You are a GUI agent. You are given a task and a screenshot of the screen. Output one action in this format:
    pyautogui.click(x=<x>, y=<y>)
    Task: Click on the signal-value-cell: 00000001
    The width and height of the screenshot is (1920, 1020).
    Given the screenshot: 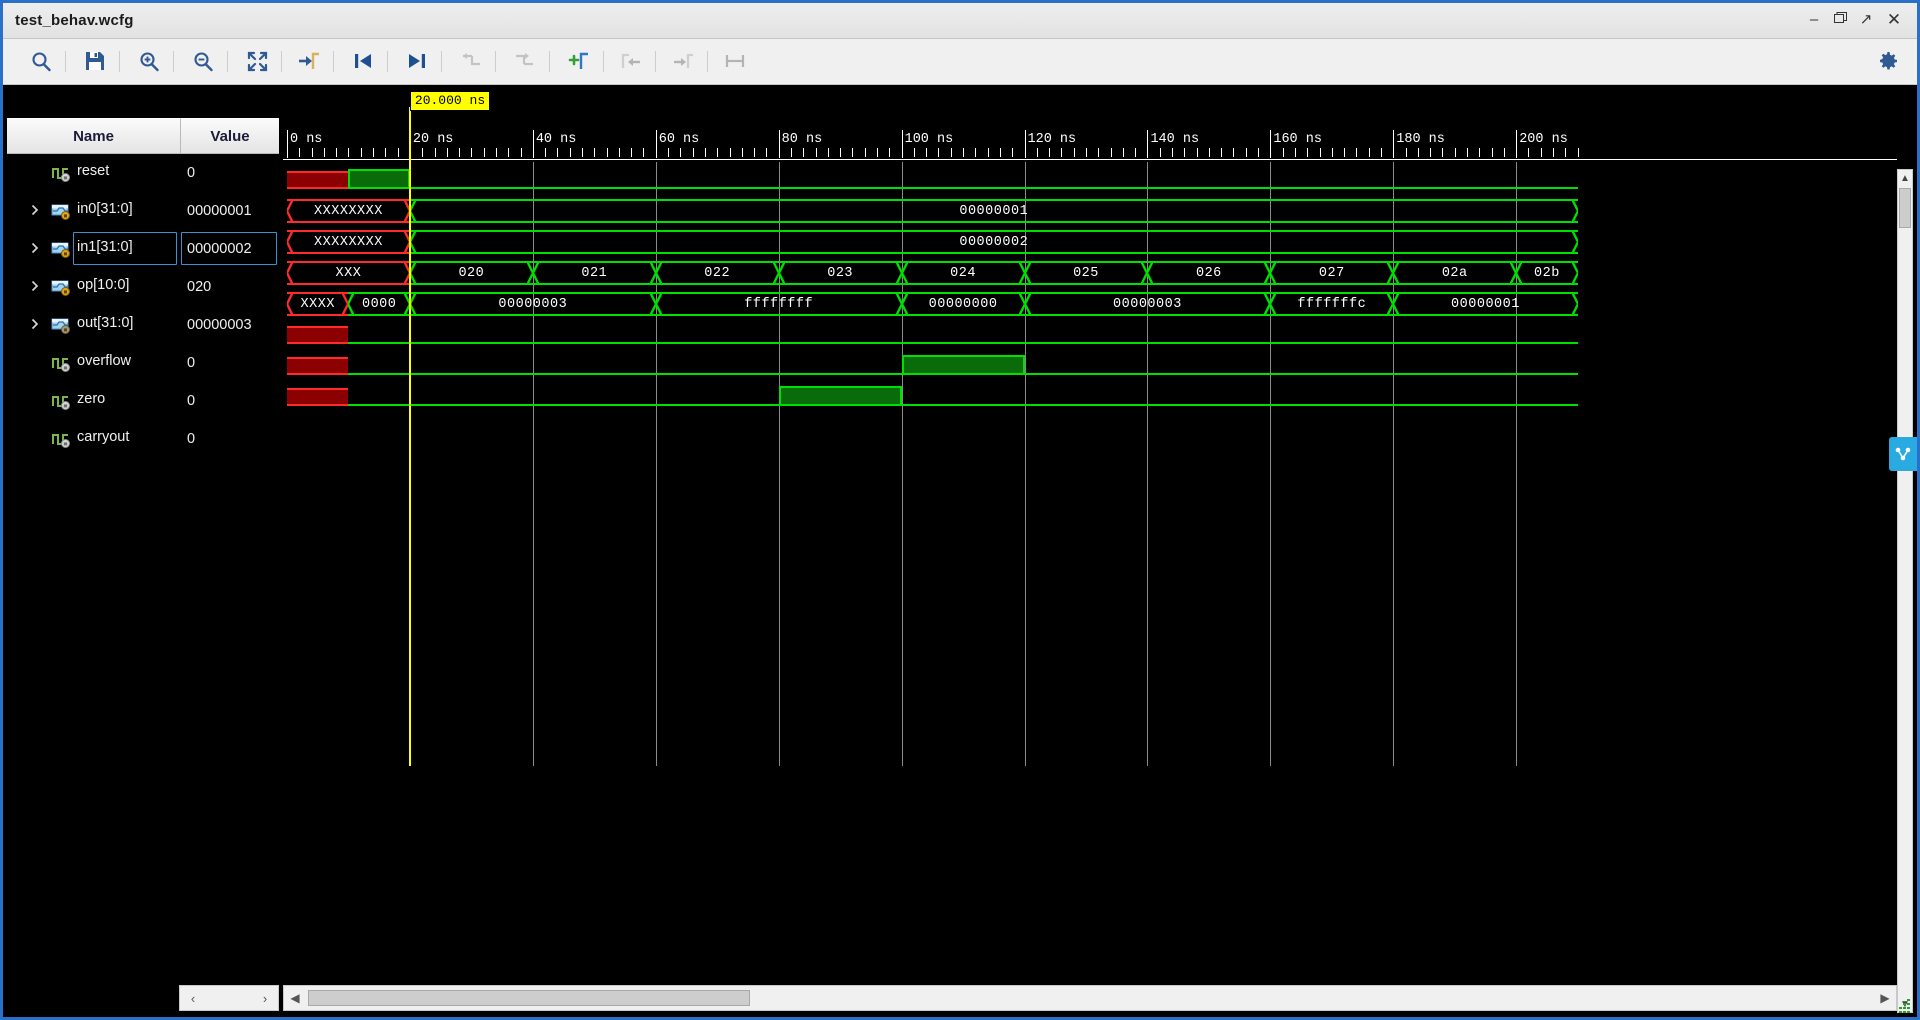 What is the action you would take?
    pyautogui.click(x=230, y=211)
    